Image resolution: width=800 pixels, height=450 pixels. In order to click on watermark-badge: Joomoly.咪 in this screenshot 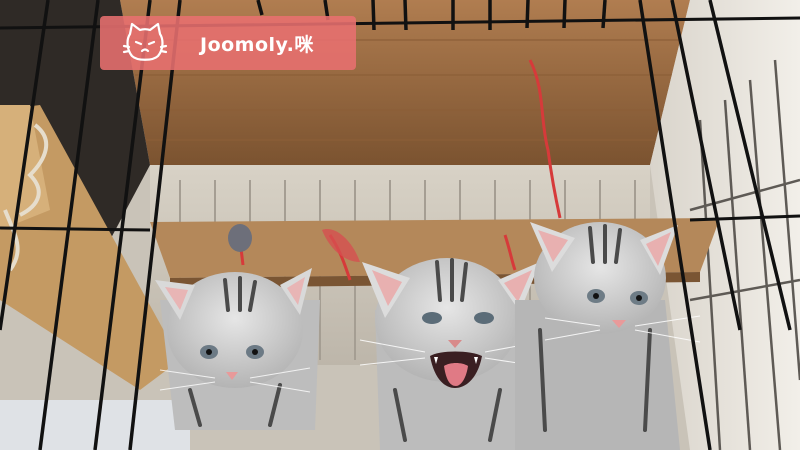, I will do `click(228, 43)`.